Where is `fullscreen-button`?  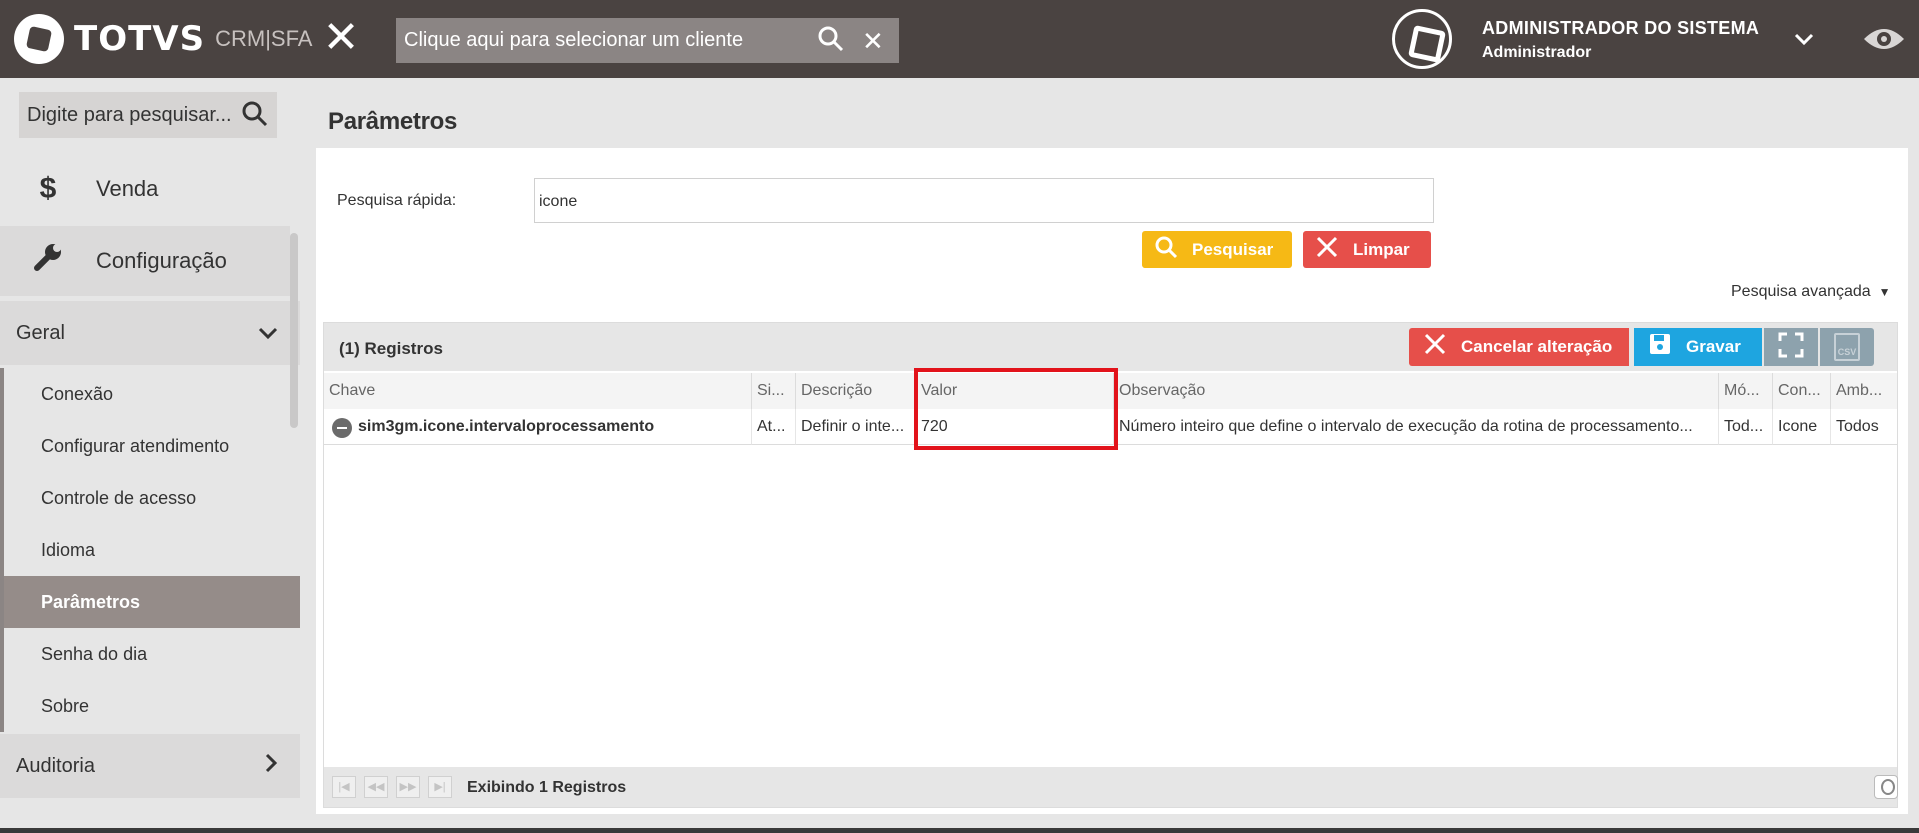 fullscreen-button is located at coordinates (1791, 347).